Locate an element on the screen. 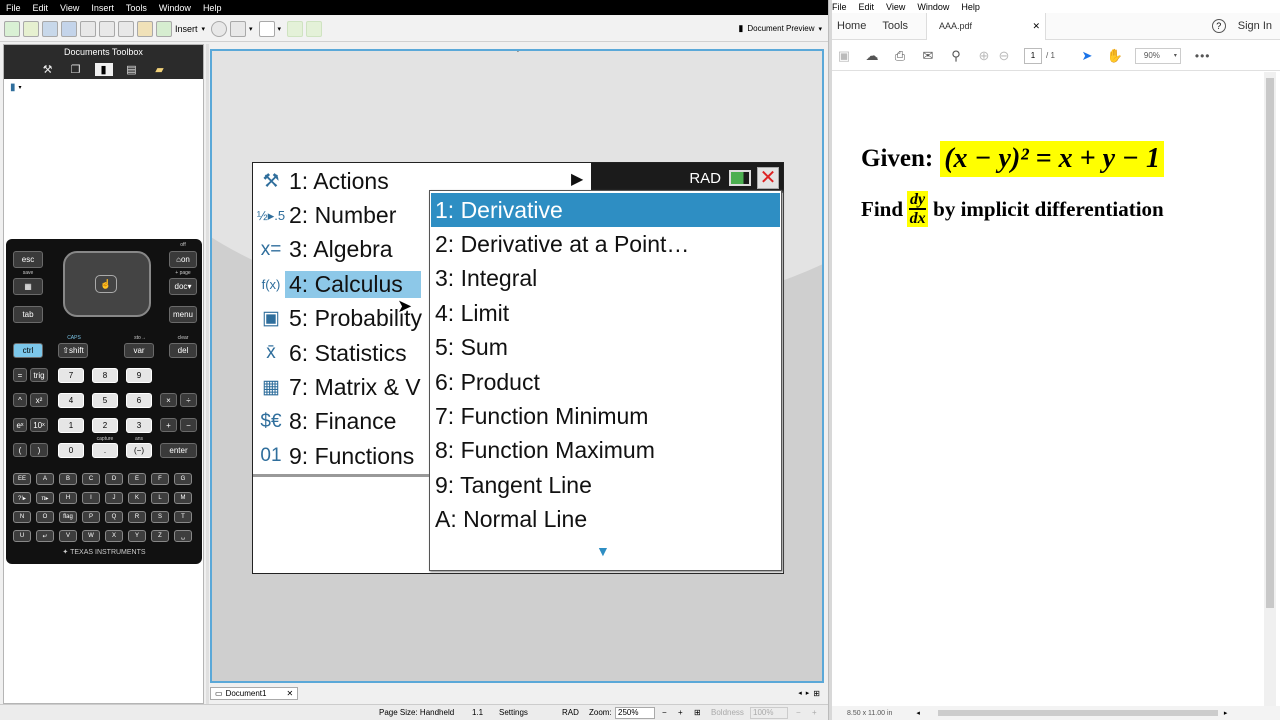 The image size is (1280, 720). caret-key: ^ is located at coordinates (20, 400).